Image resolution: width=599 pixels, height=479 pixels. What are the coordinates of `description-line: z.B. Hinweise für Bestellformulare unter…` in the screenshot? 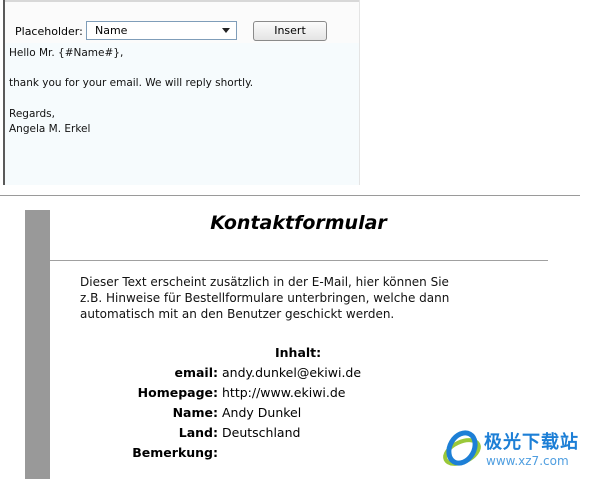 It's located at (265, 298).